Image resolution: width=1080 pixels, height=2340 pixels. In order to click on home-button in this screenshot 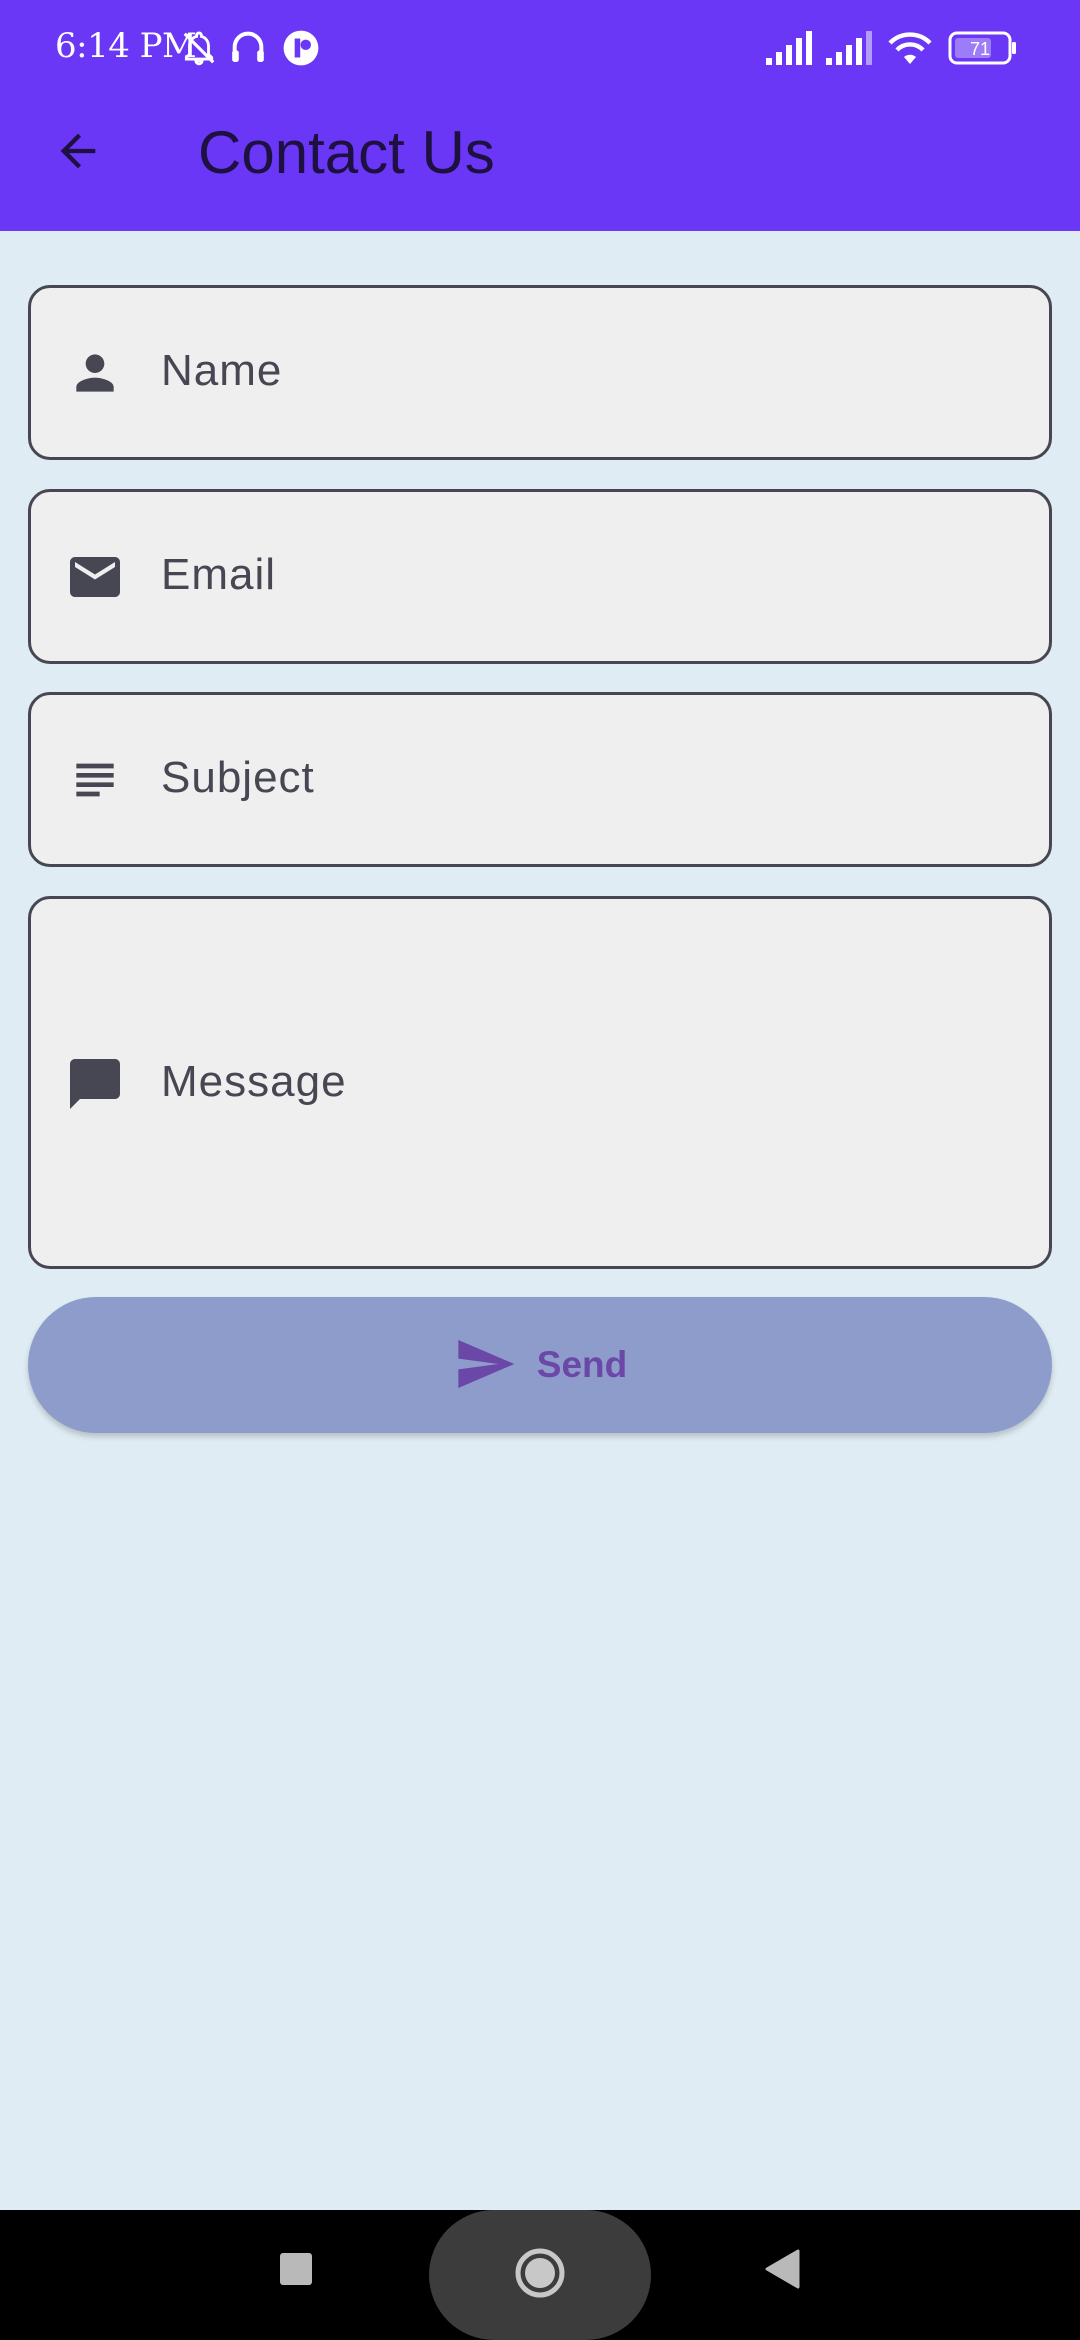, I will do `click(540, 2275)`.